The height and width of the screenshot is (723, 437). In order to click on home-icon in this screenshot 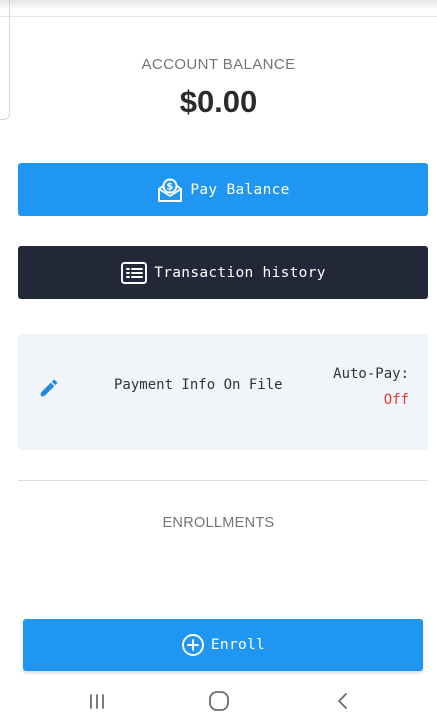, I will do `click(219, 703)`.